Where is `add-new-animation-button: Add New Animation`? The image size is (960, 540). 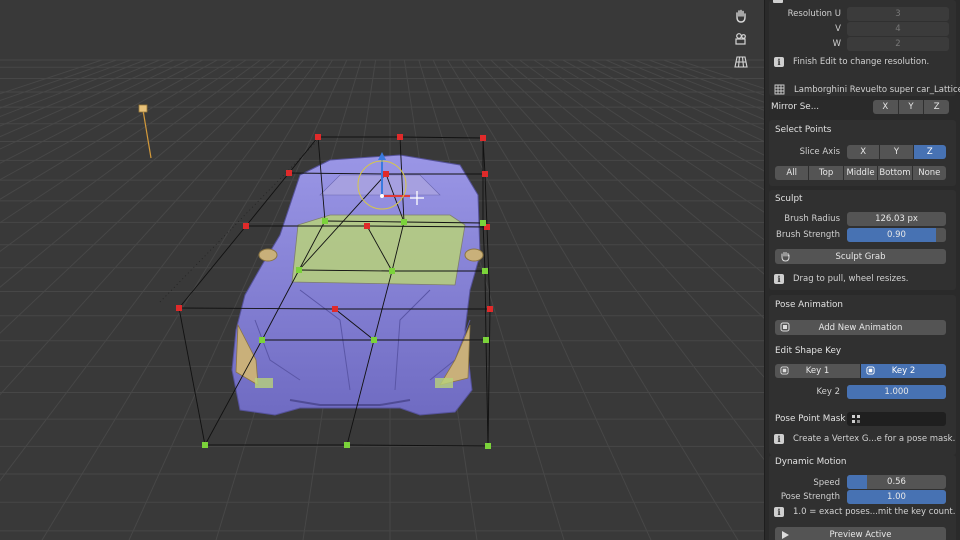 add-new-animation-button: Add New Animation is located at coordinates (860, 327).